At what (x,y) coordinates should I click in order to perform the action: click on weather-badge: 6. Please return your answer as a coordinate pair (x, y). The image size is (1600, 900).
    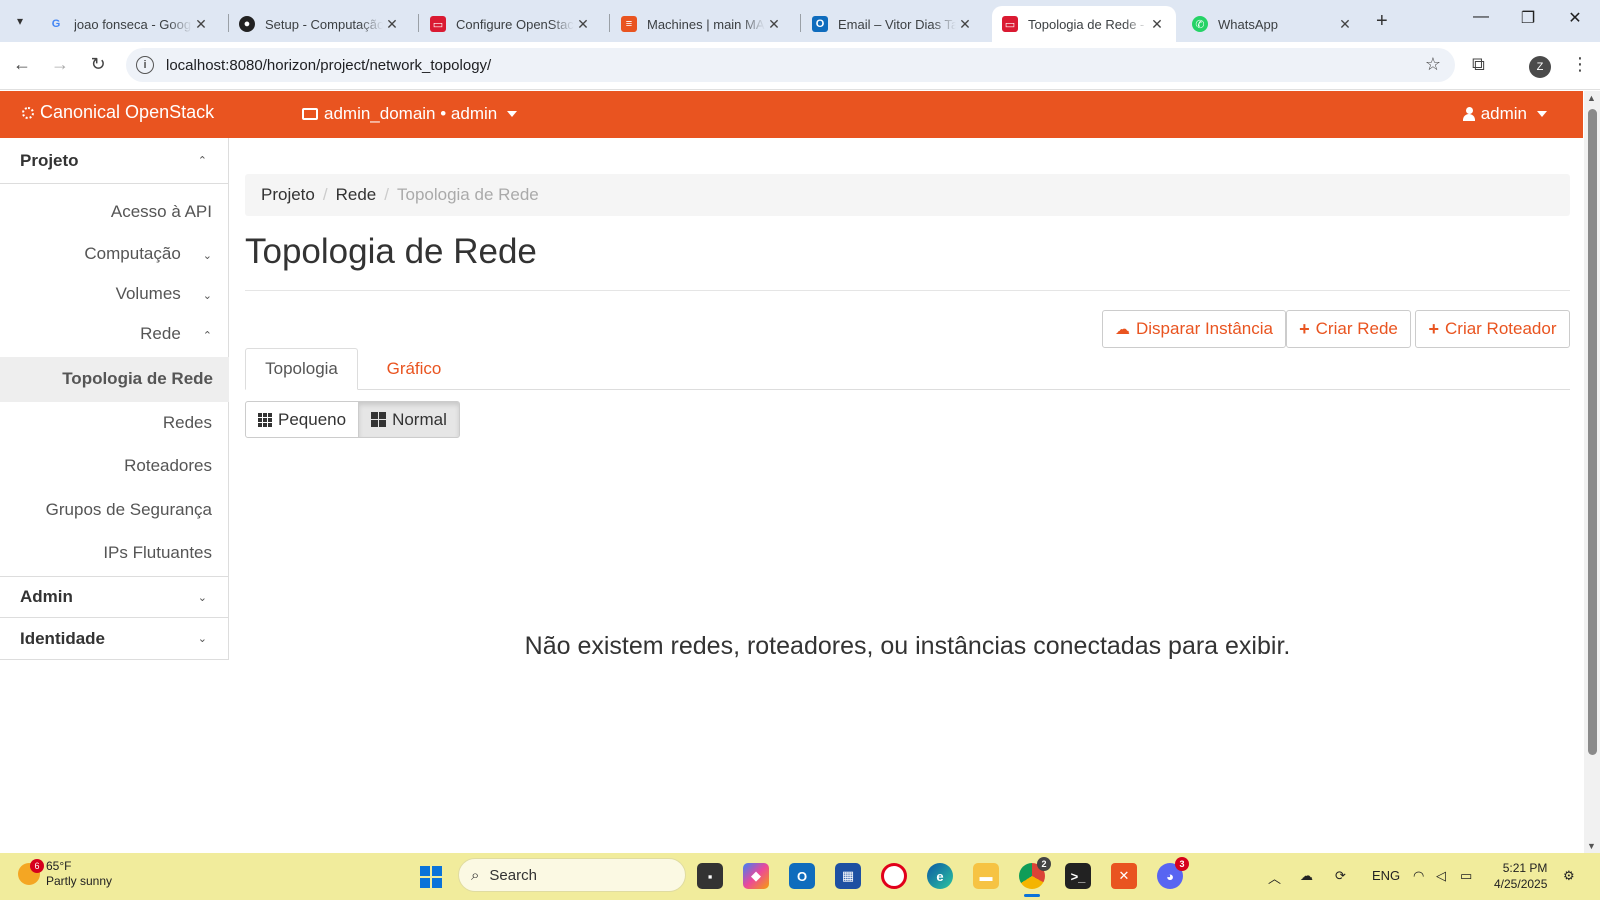
    Looking at the image, I should click on (37, 866).